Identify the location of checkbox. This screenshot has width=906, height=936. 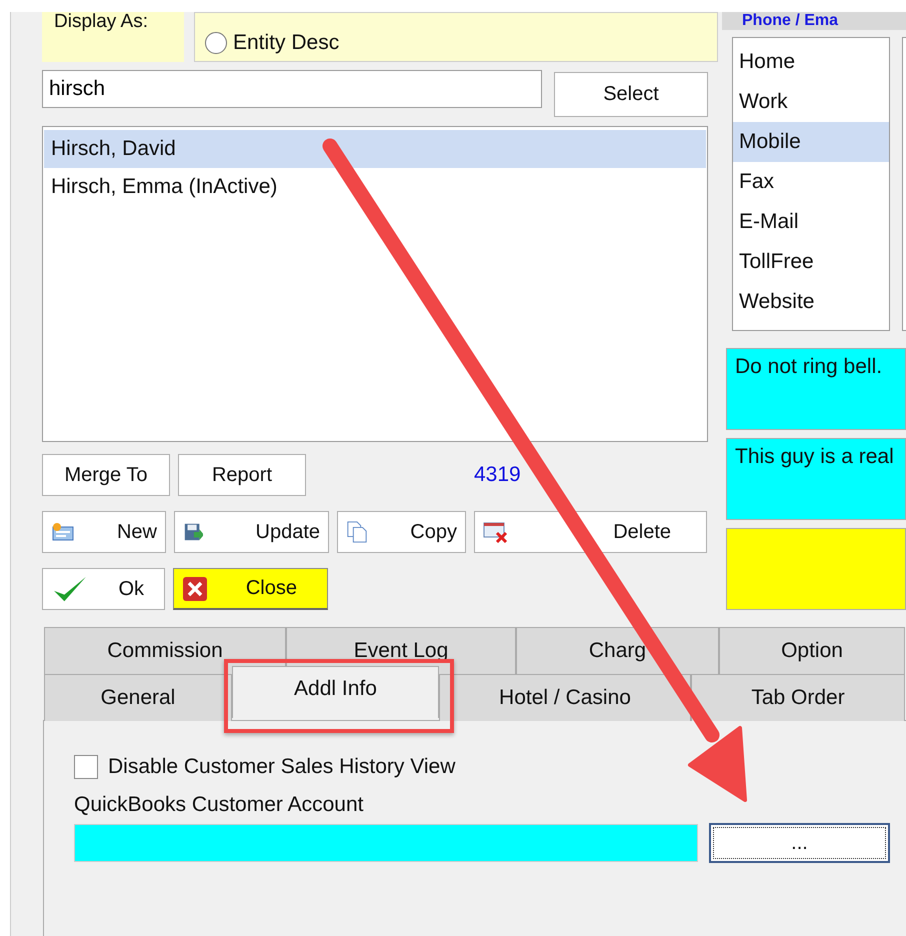
(86, 767).